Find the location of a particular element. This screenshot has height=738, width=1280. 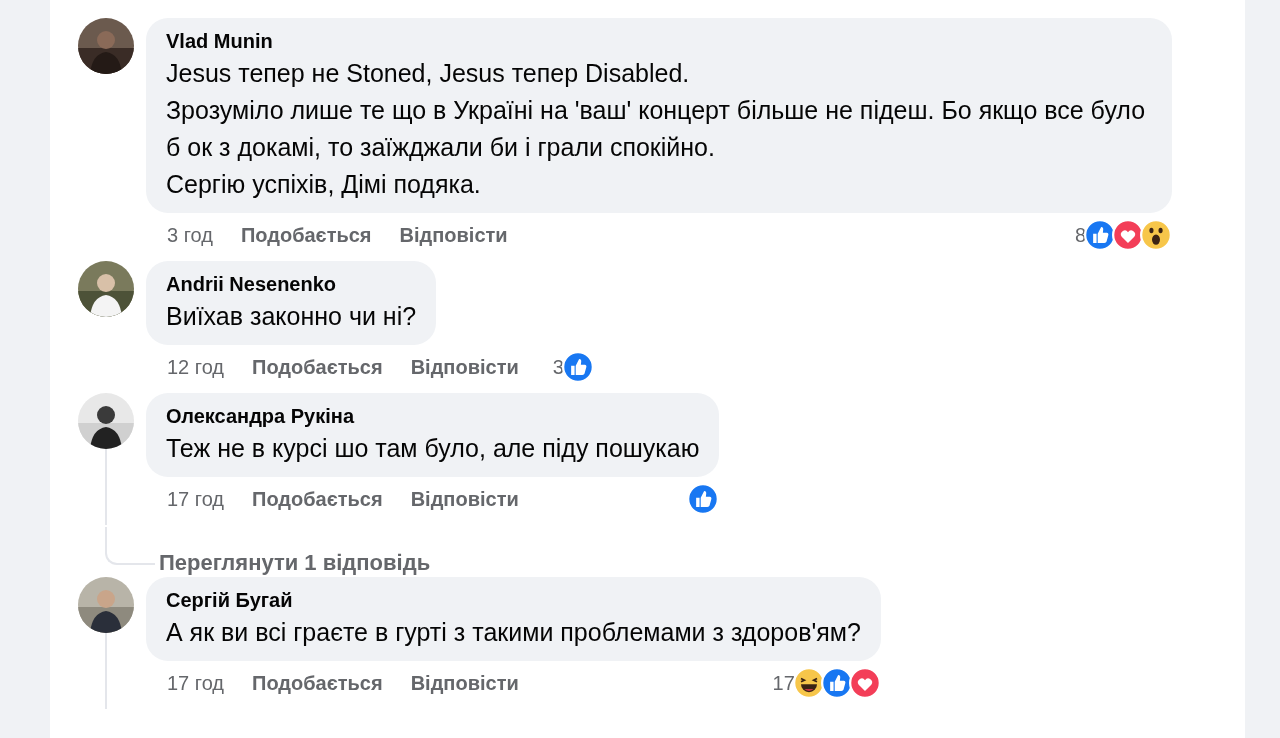

comment-text: Зрозуміло лише те що в Україні на 'ваш' концерт більше не підеш. Бо якщо все було б ок з докамі, то заїжджали би і грали спокійно. is located at coordinates (656, 129).